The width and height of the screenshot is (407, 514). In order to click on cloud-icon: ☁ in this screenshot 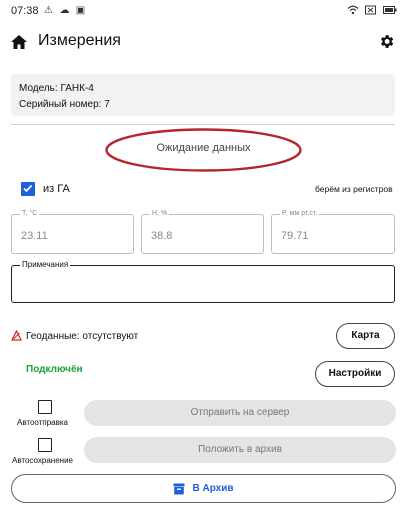, I will do `click(64, 10)`.